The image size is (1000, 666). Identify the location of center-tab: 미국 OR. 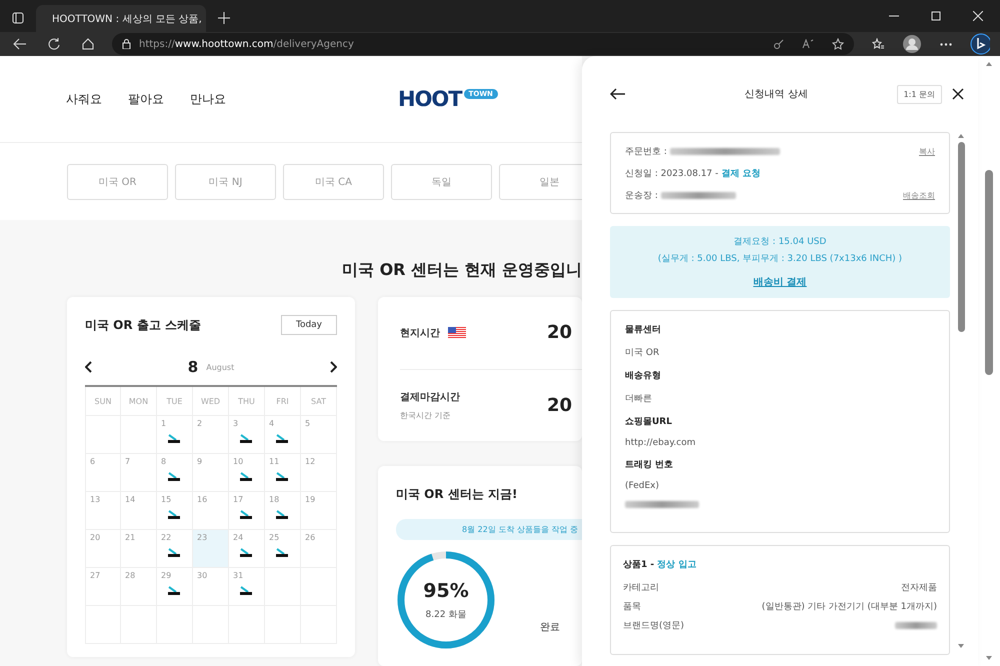
(117, 182).